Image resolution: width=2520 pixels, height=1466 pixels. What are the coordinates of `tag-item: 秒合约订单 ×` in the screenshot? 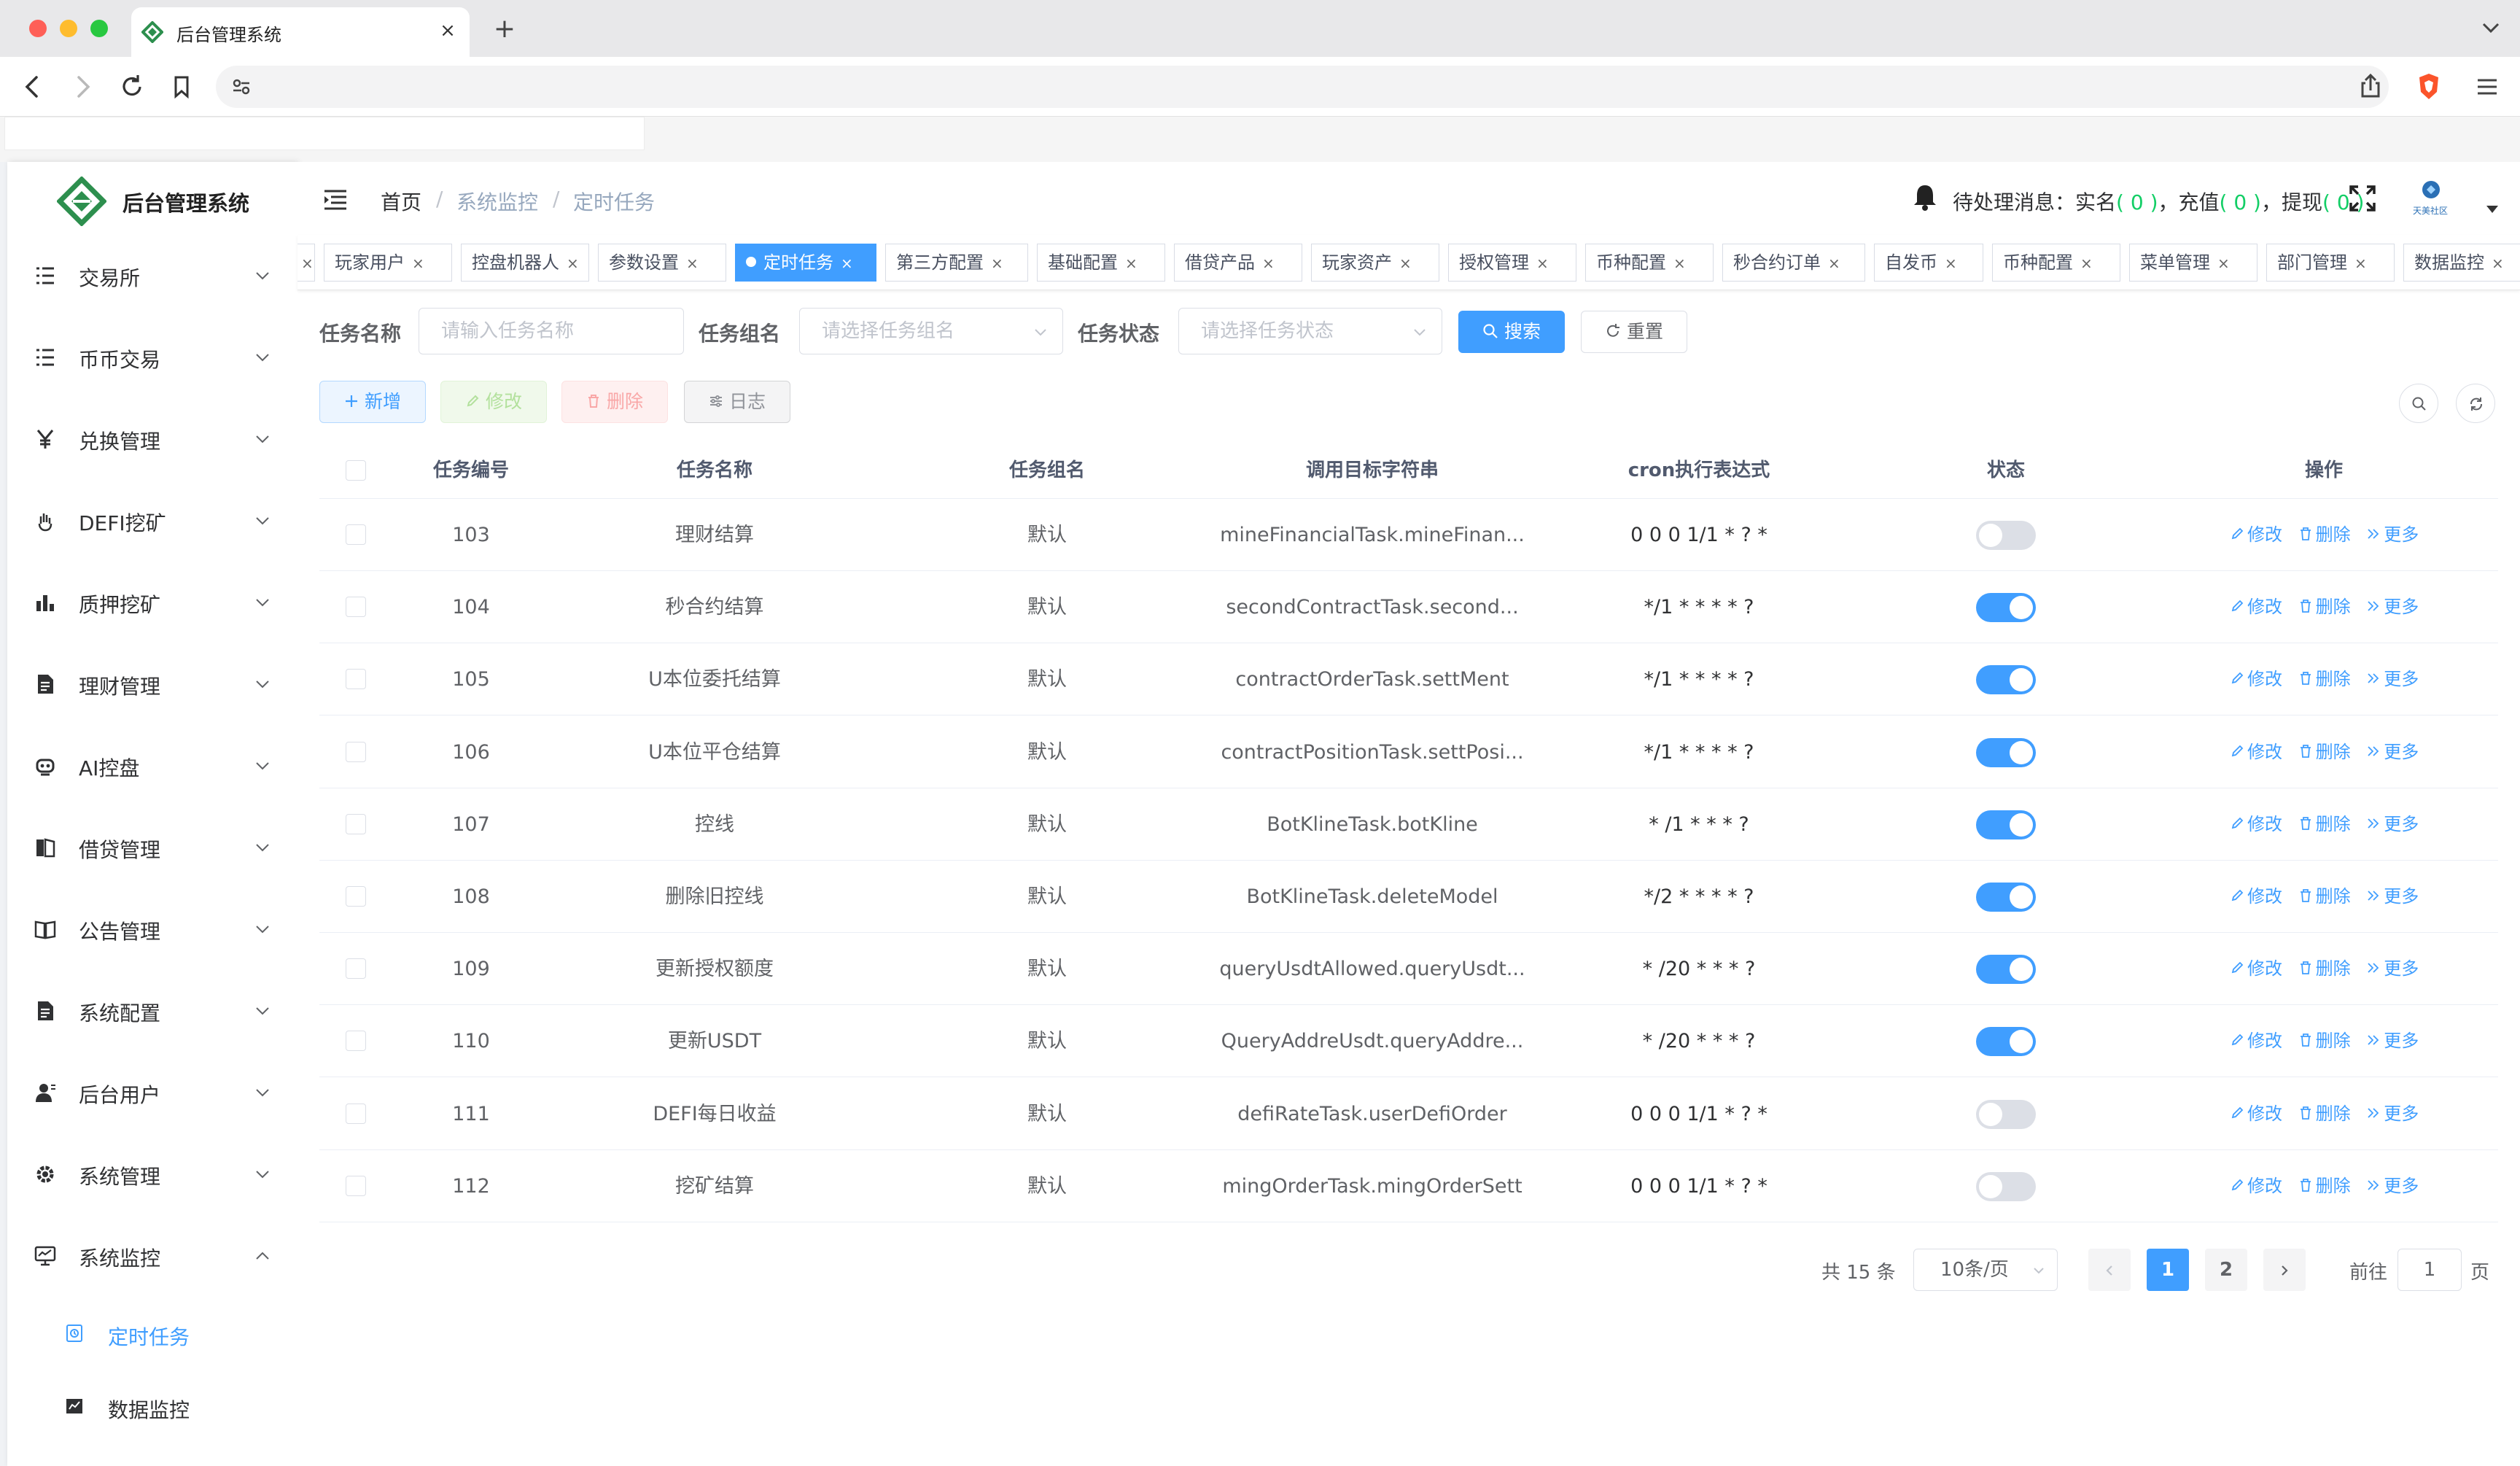 It's located at (1793, 263).